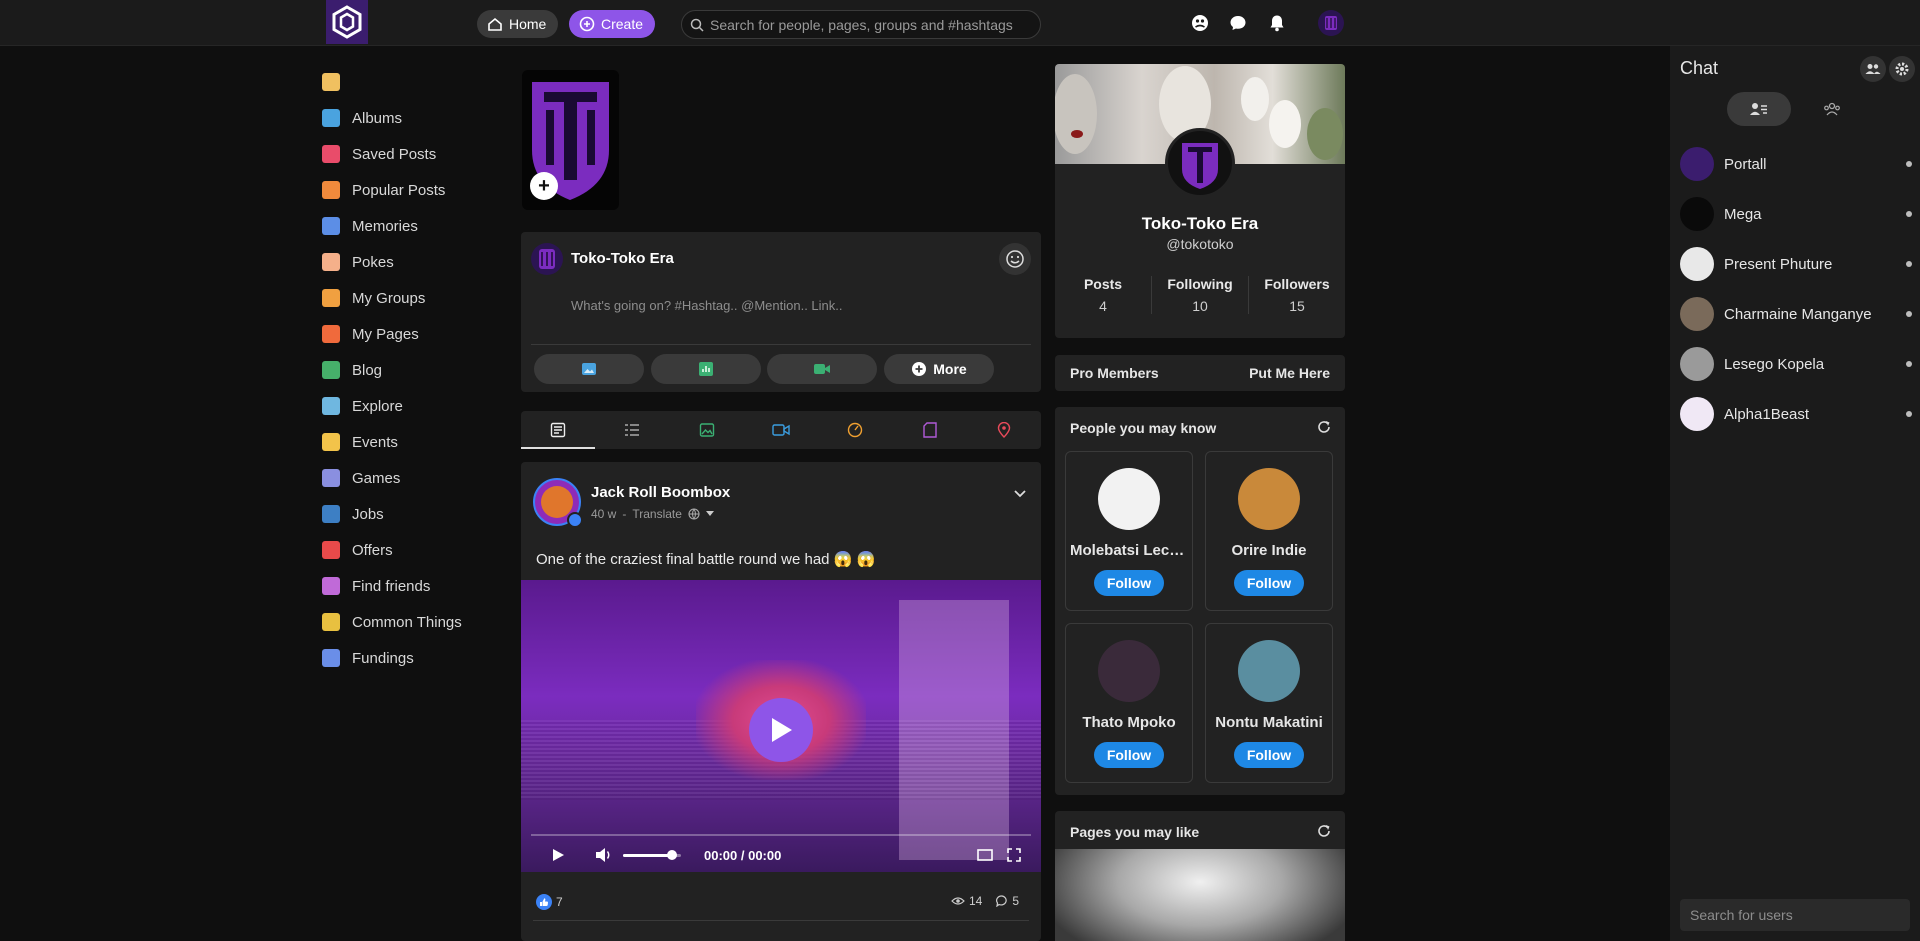 The height and width of the screenshot is (941, 1920). Describe the element at coordinates (709, 514) in the screenshot. I see `privacy-dropdown-icon` at that location.